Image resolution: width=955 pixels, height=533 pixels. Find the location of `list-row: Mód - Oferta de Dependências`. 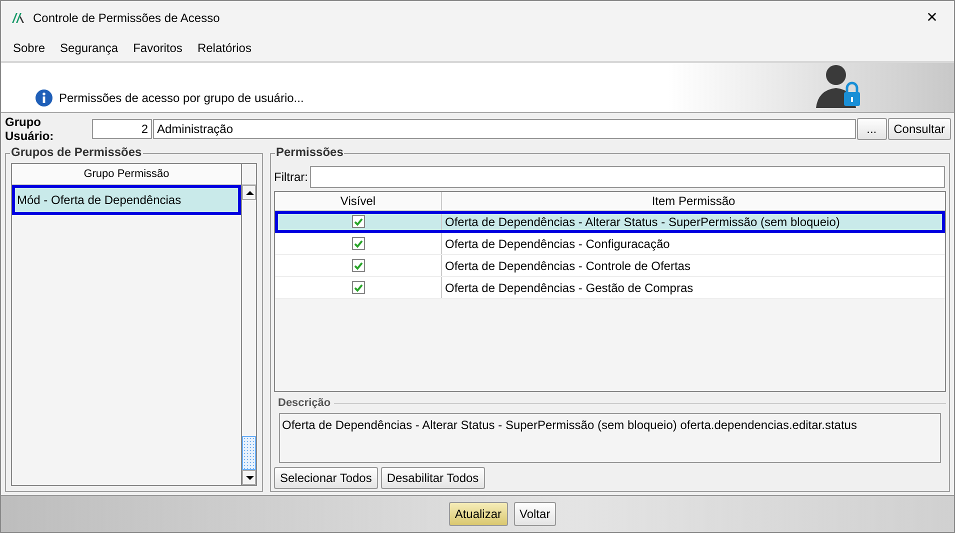

list-row: Mód - Oferta de Dependências is located at coordinates (126, 200).